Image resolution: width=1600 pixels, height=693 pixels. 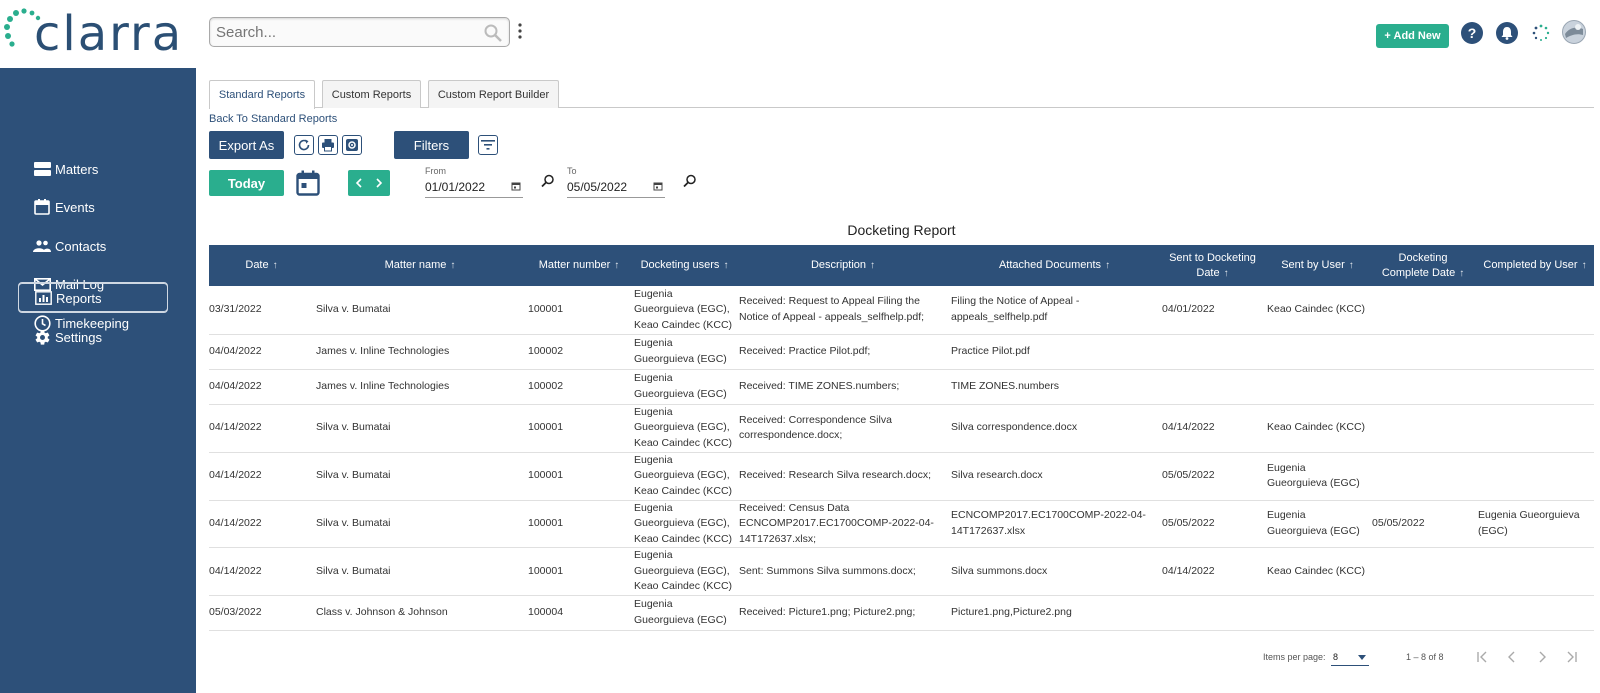 What do you see at coordinates (455, 187) in the screenshot?
I see `from-date-value: 01/01/2022` at bounding box center [455, 187].